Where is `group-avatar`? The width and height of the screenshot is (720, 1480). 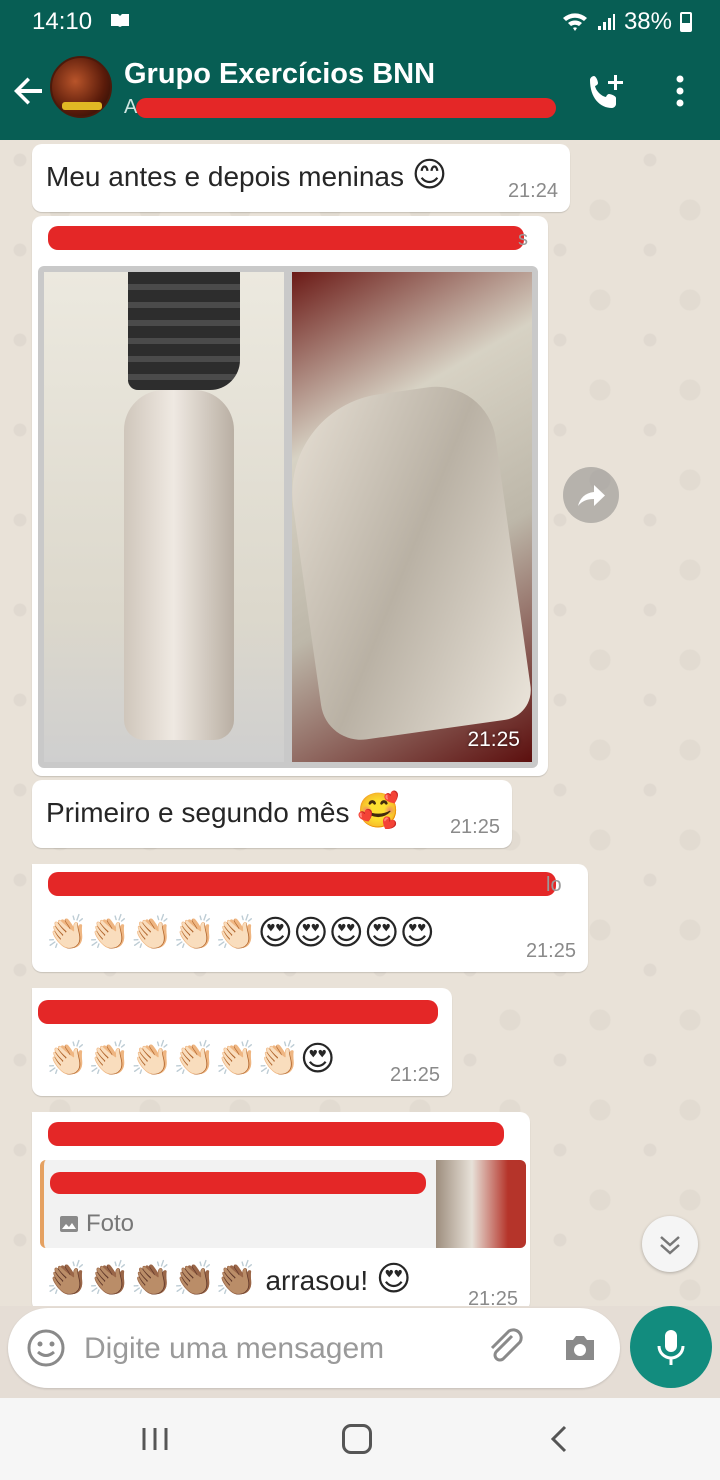 group-avatar is located at coordinates (81, 87).